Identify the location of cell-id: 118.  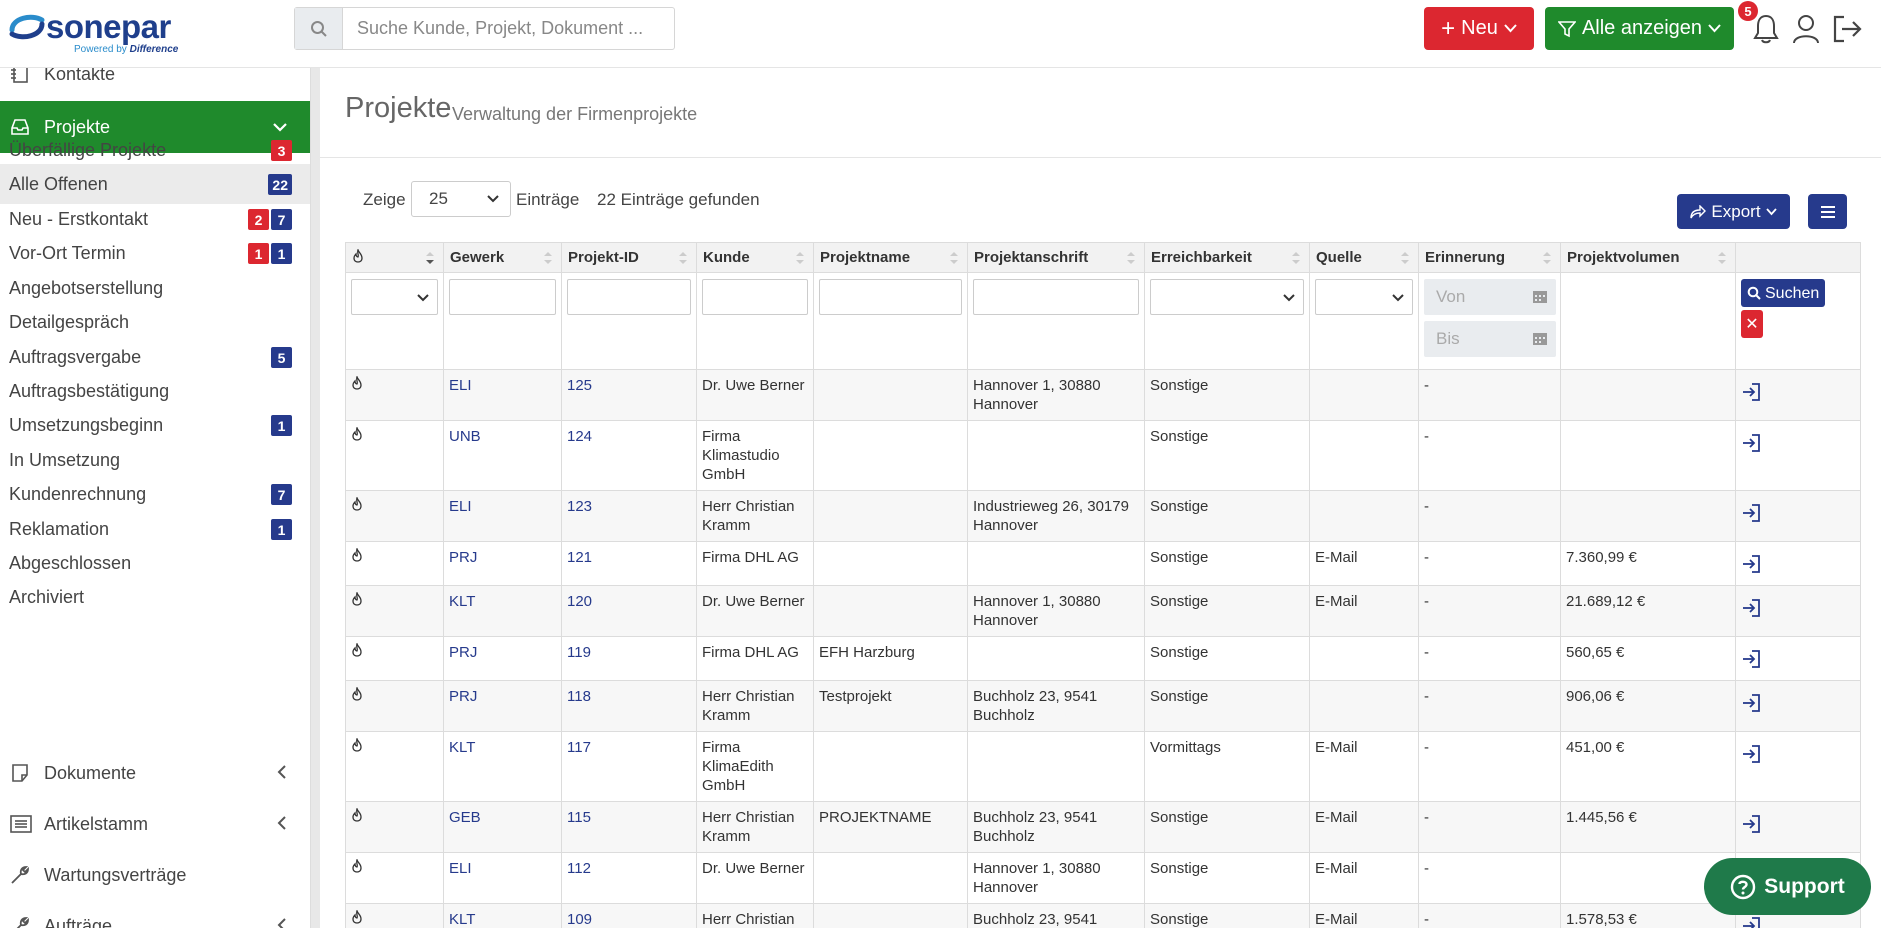
(629, 706).